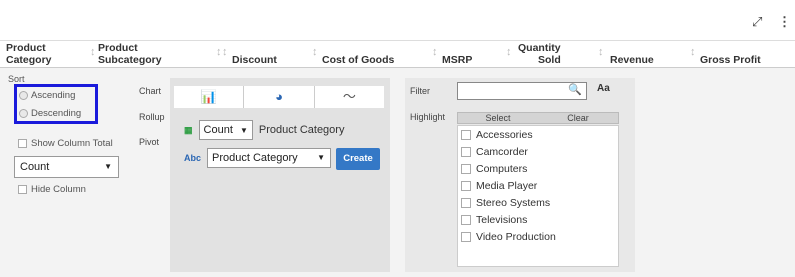 This screenshot has width=795, height=277. What do you see at coordinates (420, 91) in the screenshot?
I see `filter-label: Filter` at bounding box center [420, 91].